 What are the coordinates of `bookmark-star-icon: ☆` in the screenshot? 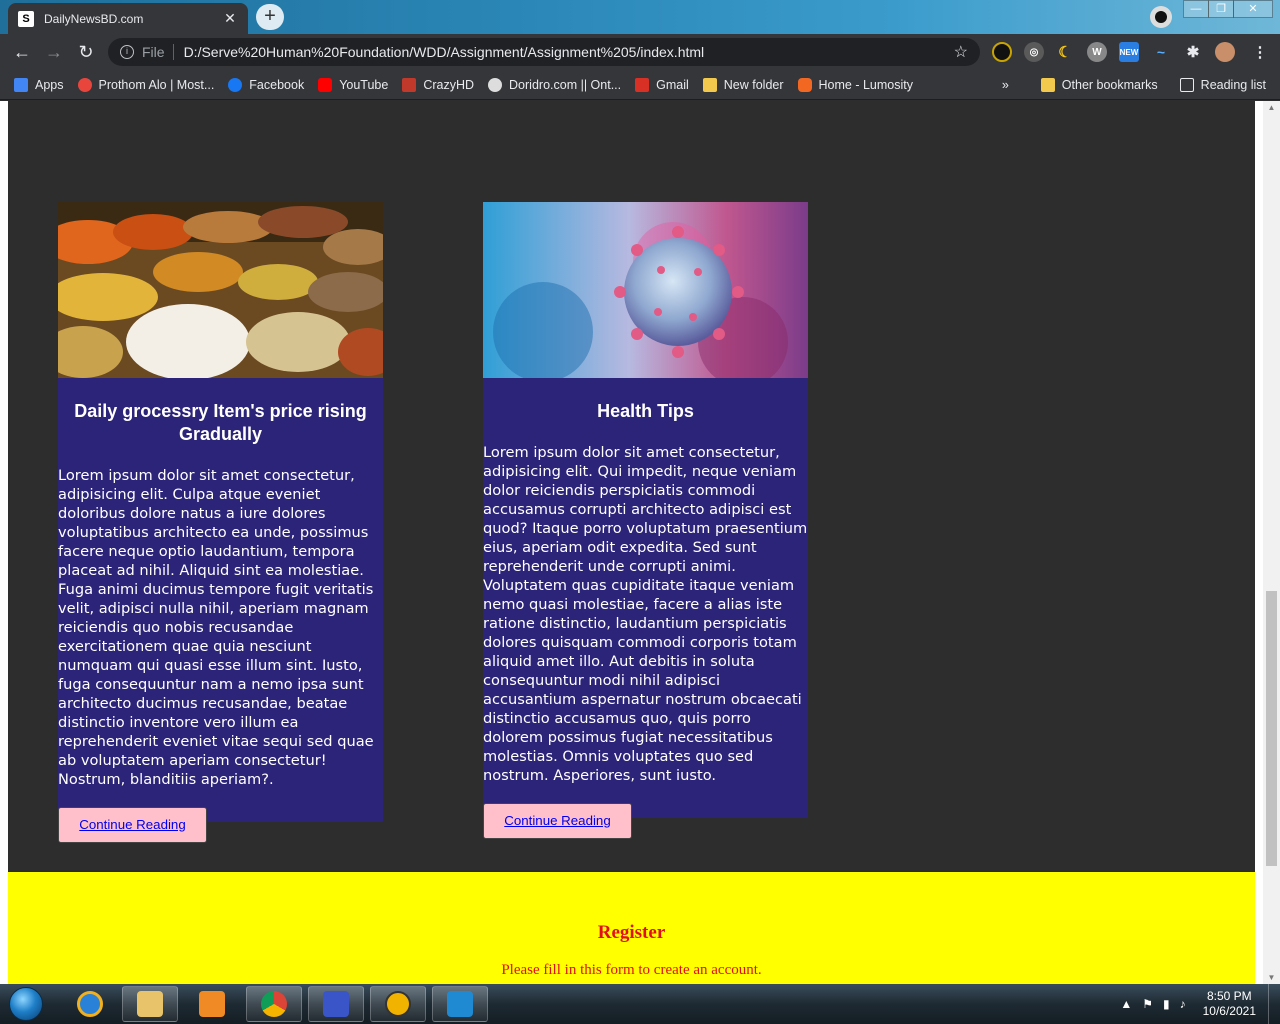 It's located at (961, 52).